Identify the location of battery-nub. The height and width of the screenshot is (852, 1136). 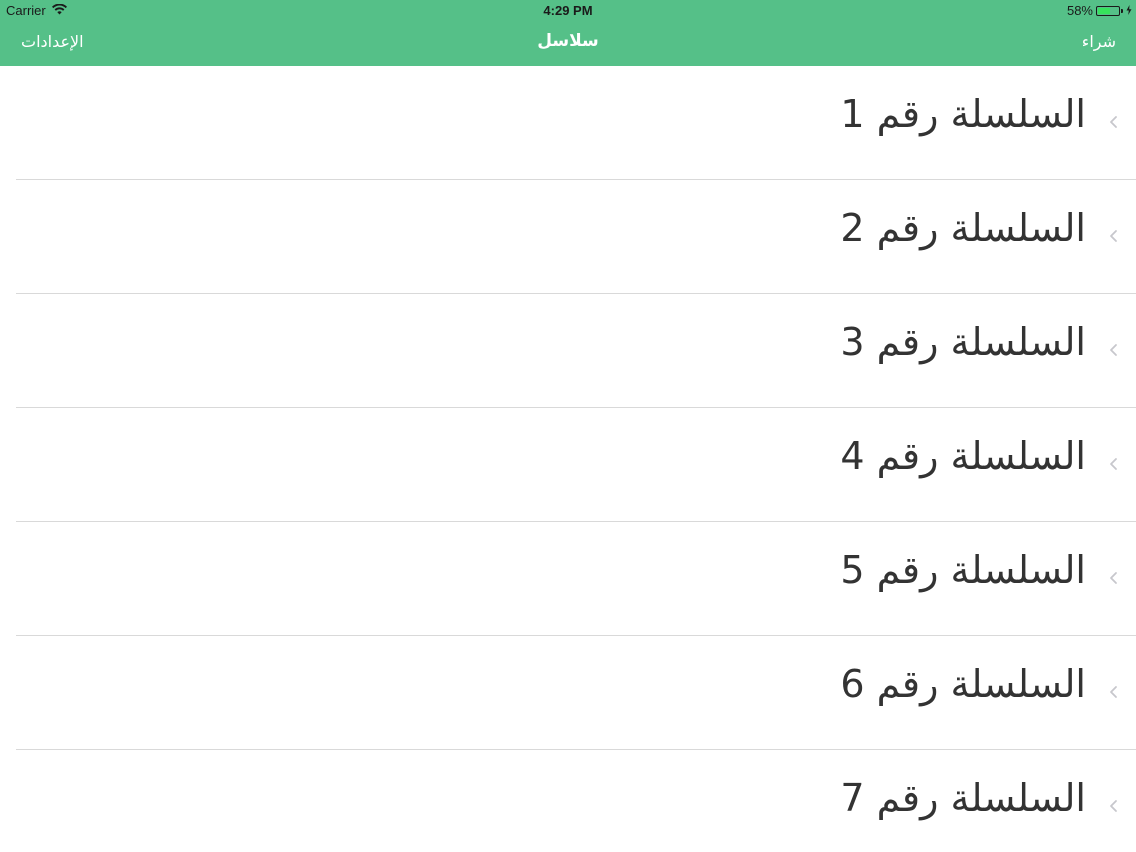
(1122, 10).